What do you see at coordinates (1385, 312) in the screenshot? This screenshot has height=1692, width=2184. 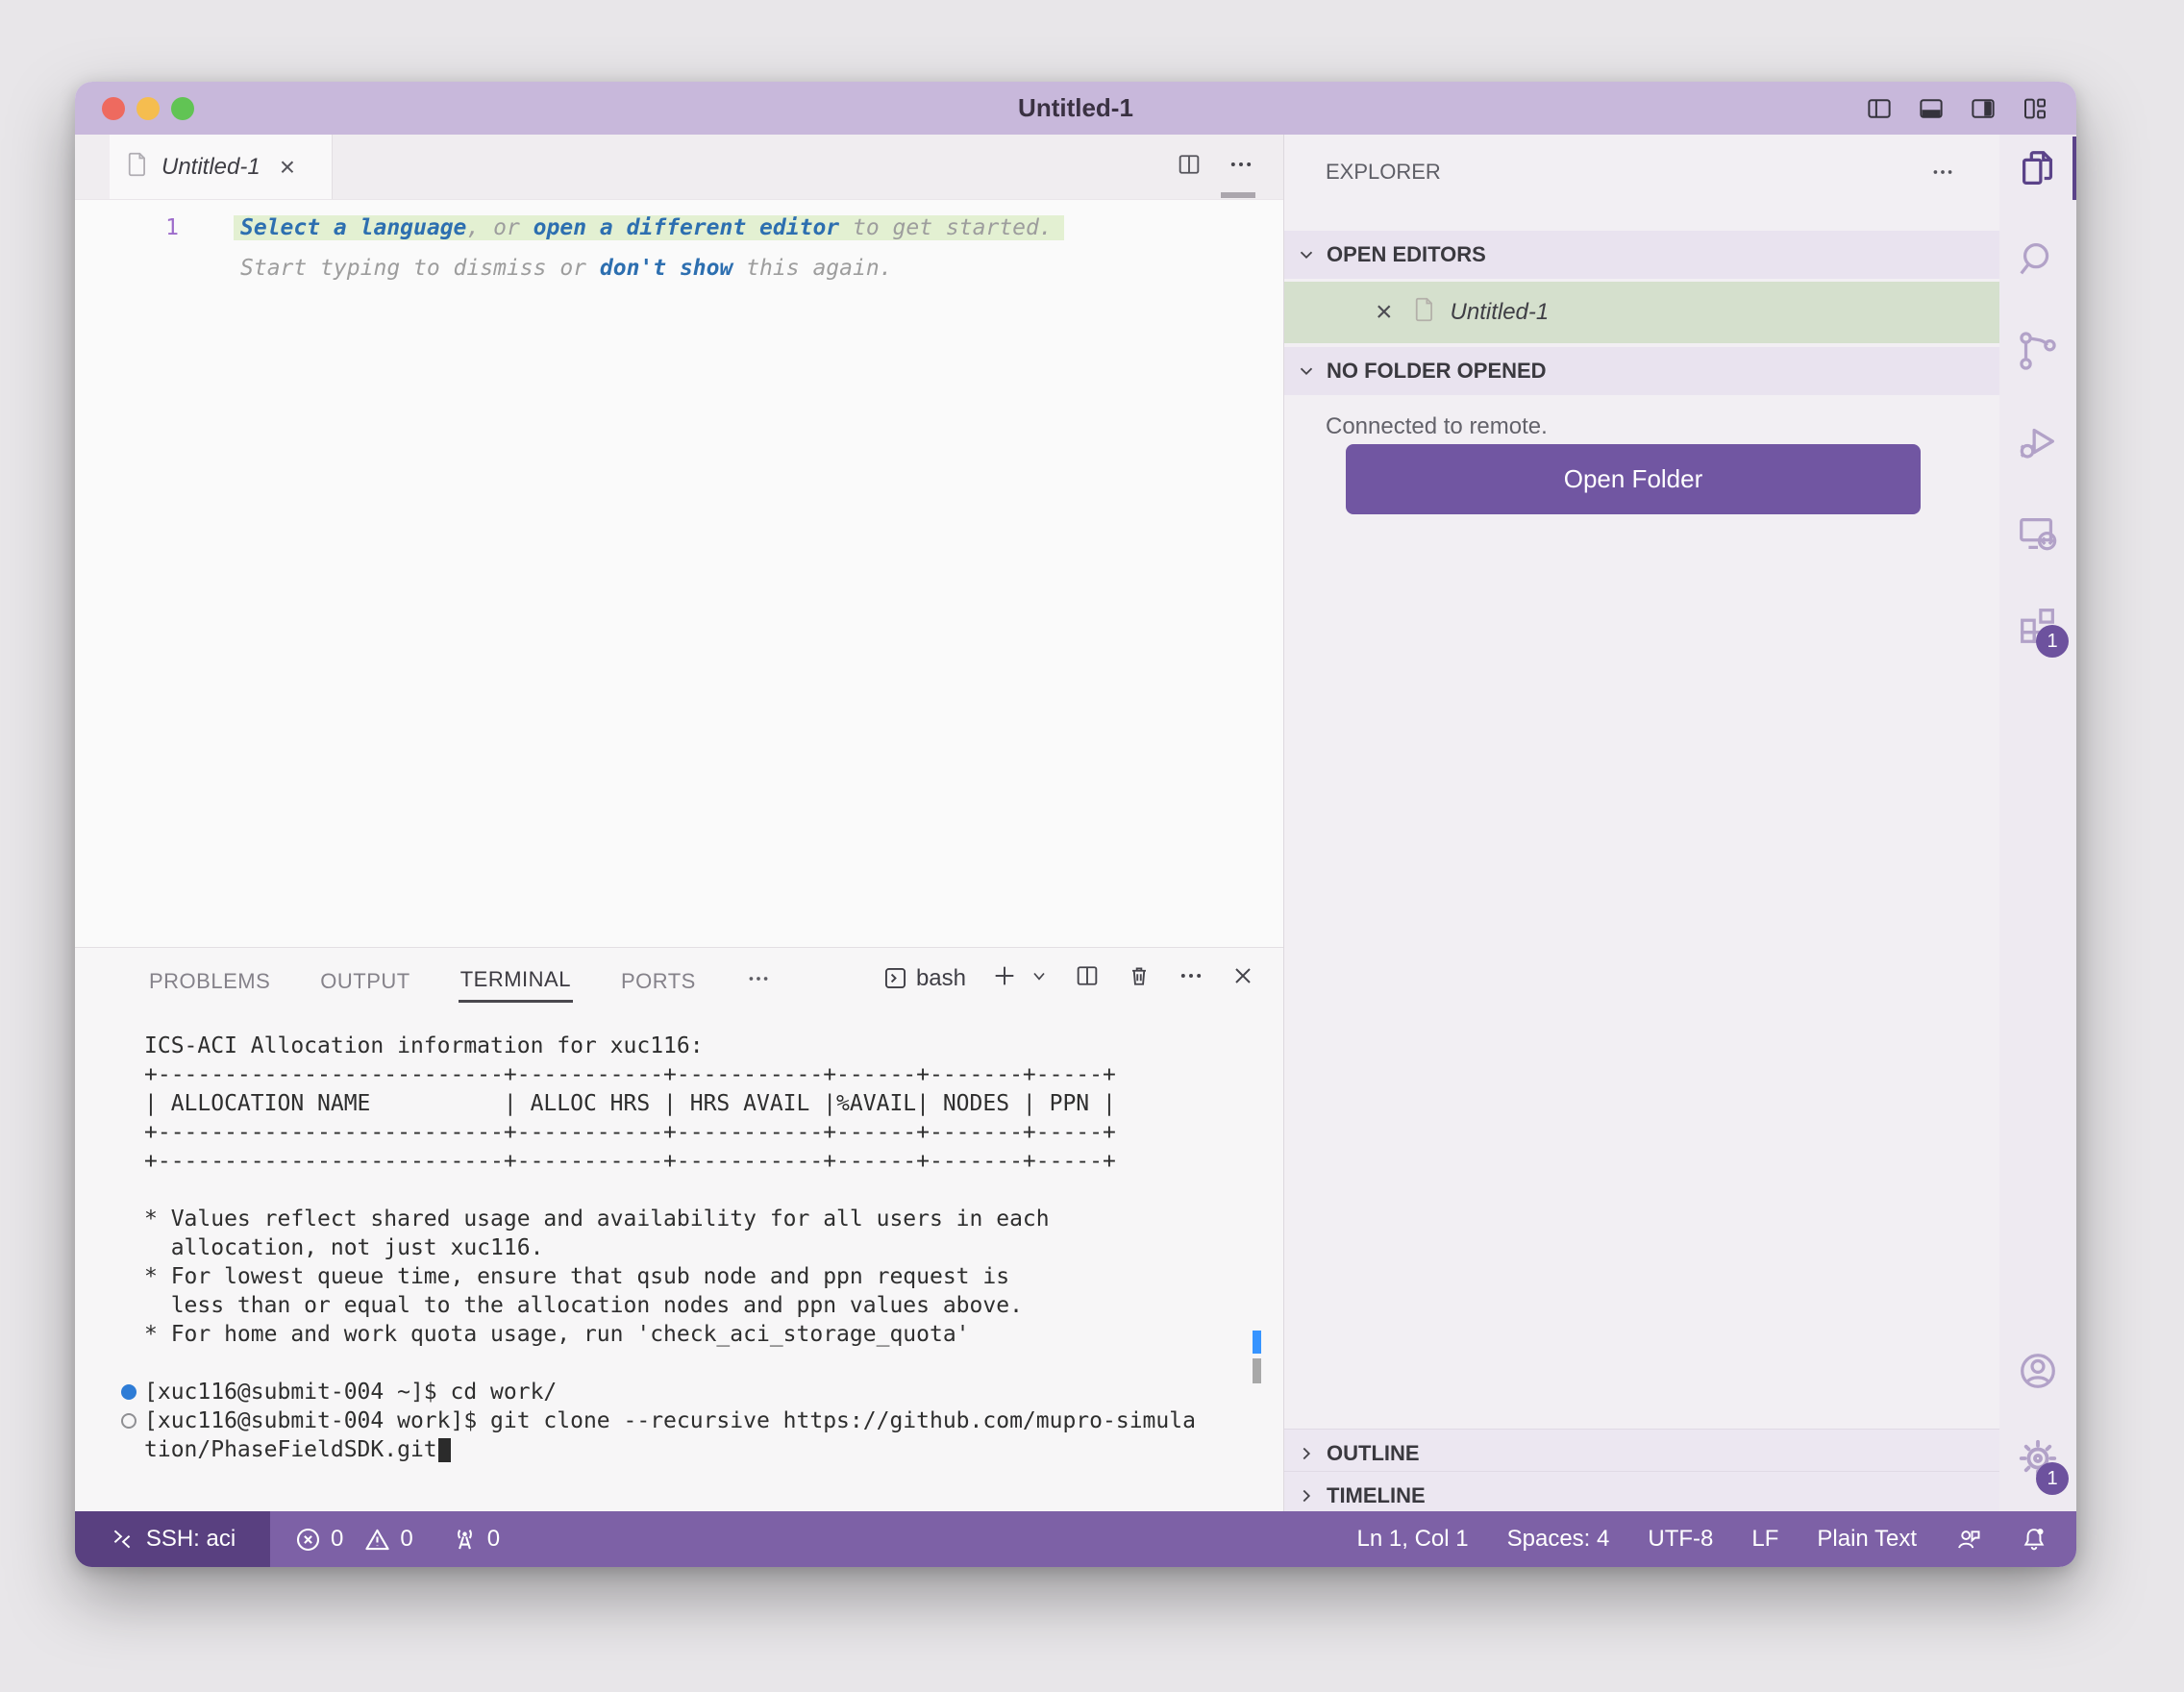 I see `close-editor-icon: ×` at bounding box center [1385, 312].